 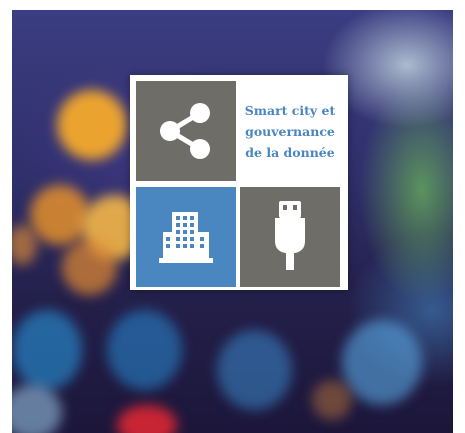 I want to click on share-tile, so click(x=186, y=131).